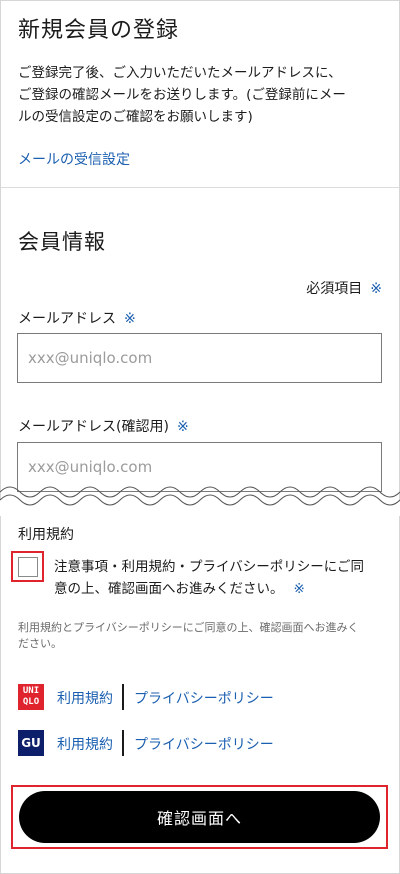  I want to click on section-divider, so click(200, 187).